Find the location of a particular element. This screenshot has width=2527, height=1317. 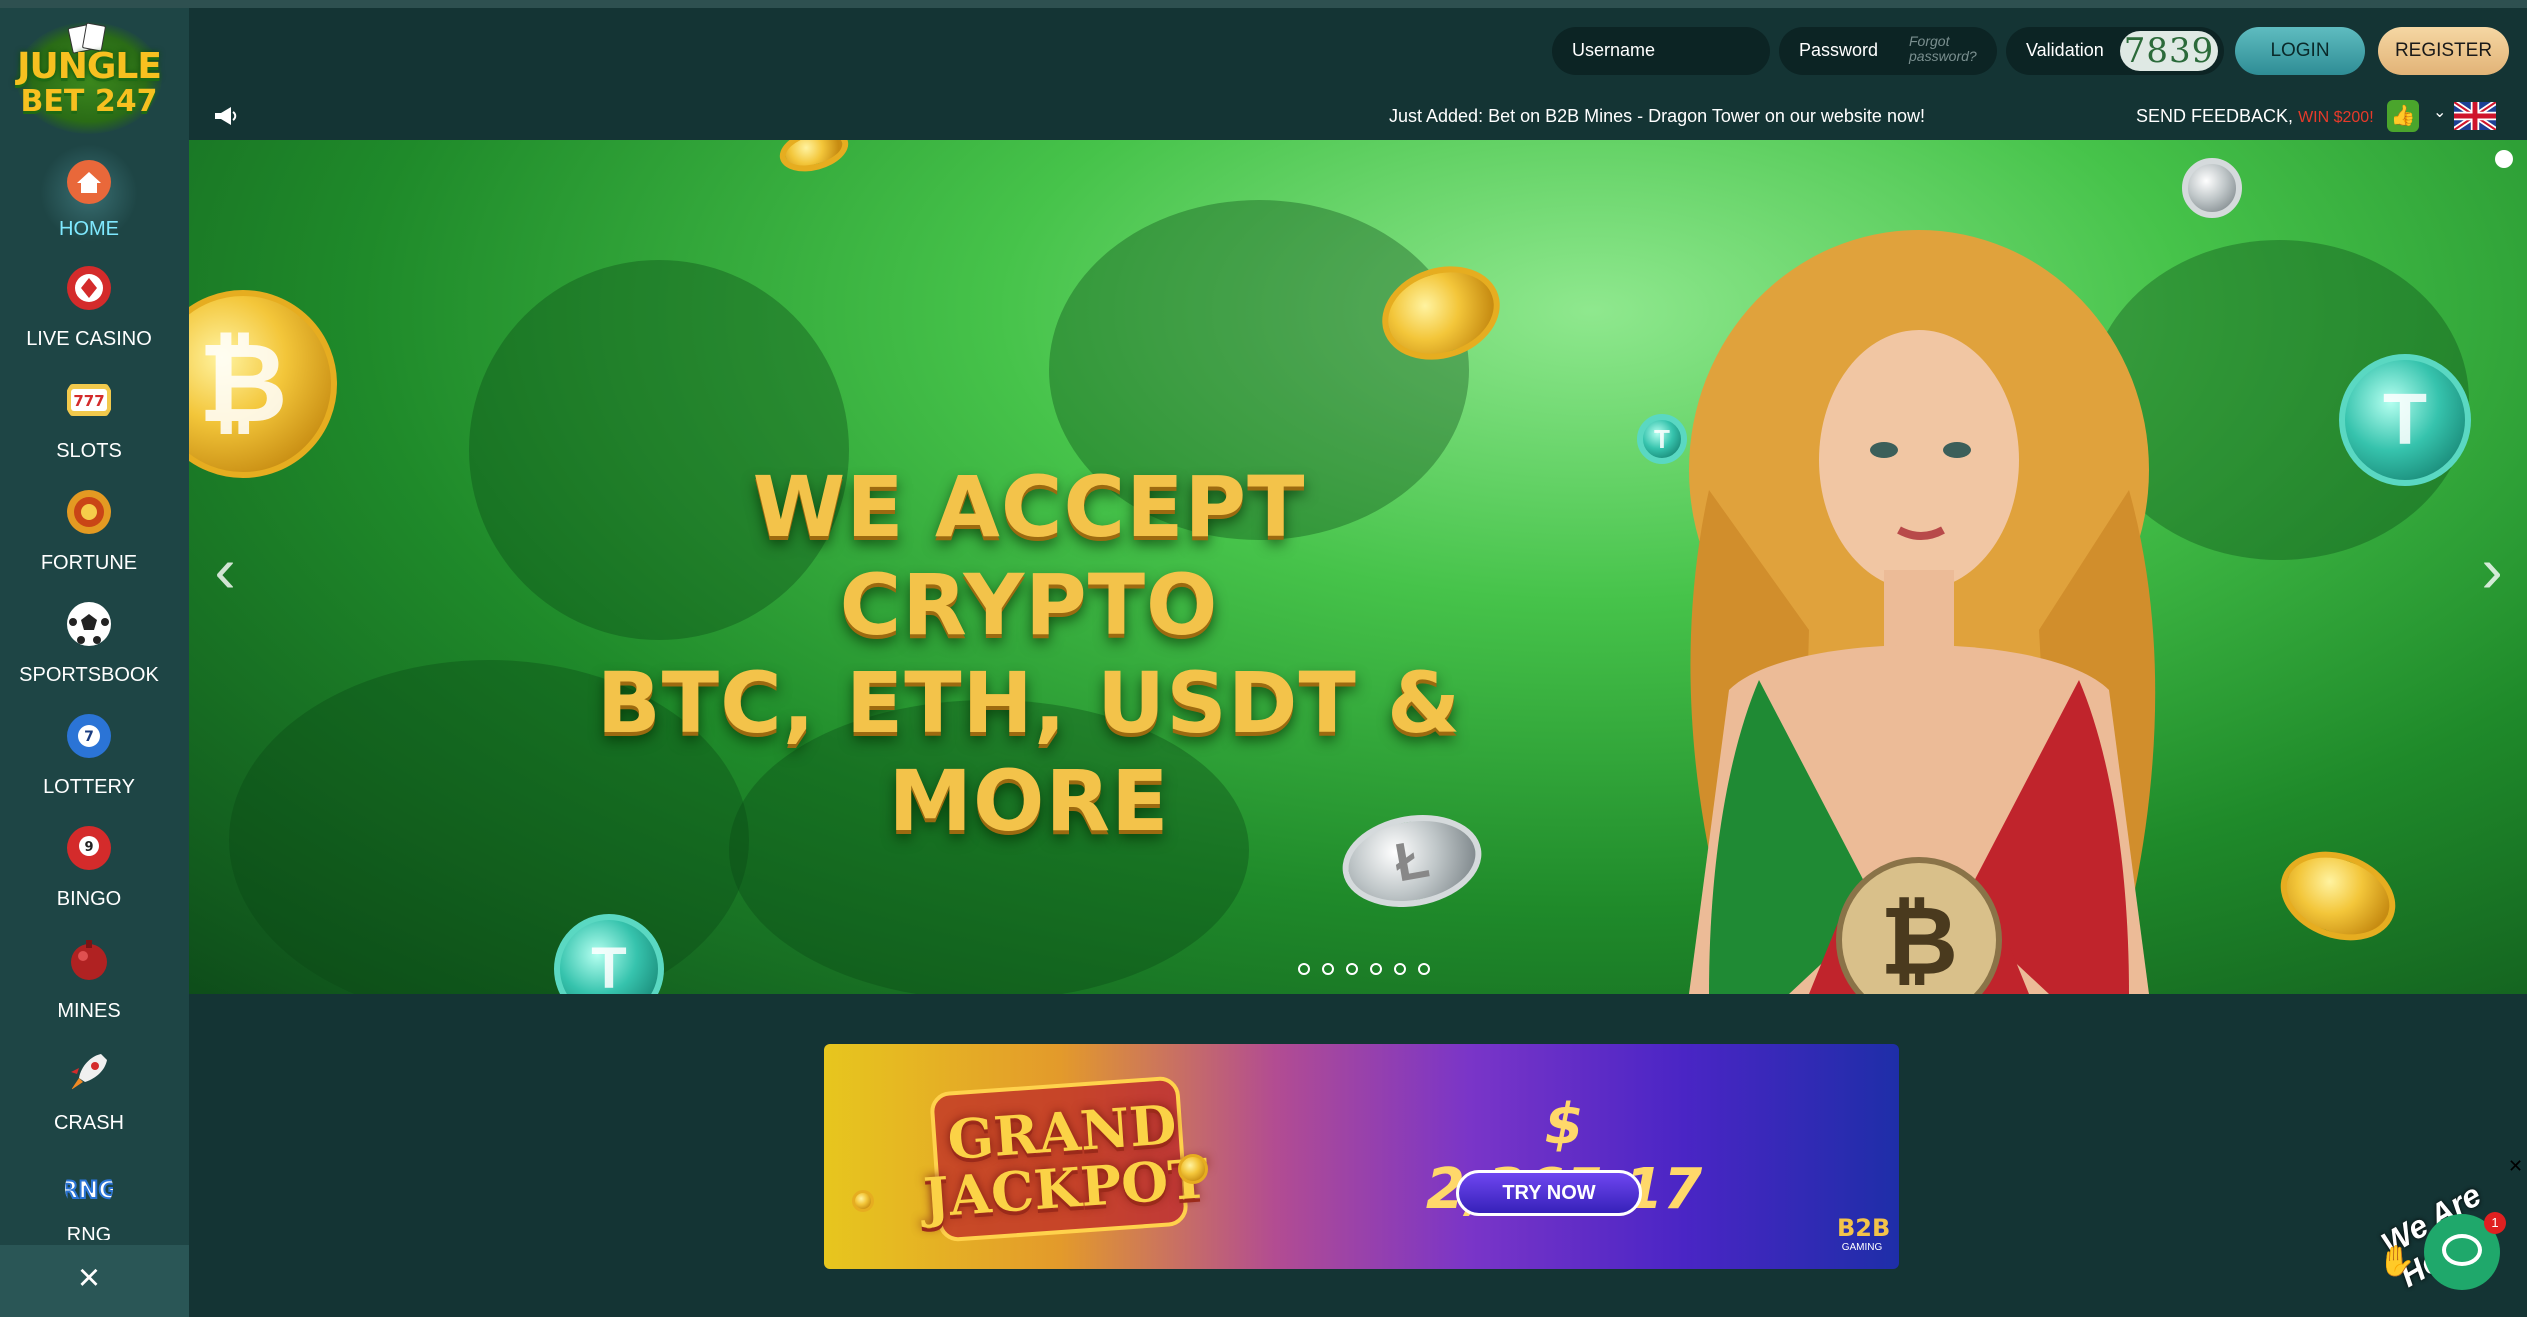

headline-line1: WE ACCEPT CRYPTO is located at coordinates (1029, 556).